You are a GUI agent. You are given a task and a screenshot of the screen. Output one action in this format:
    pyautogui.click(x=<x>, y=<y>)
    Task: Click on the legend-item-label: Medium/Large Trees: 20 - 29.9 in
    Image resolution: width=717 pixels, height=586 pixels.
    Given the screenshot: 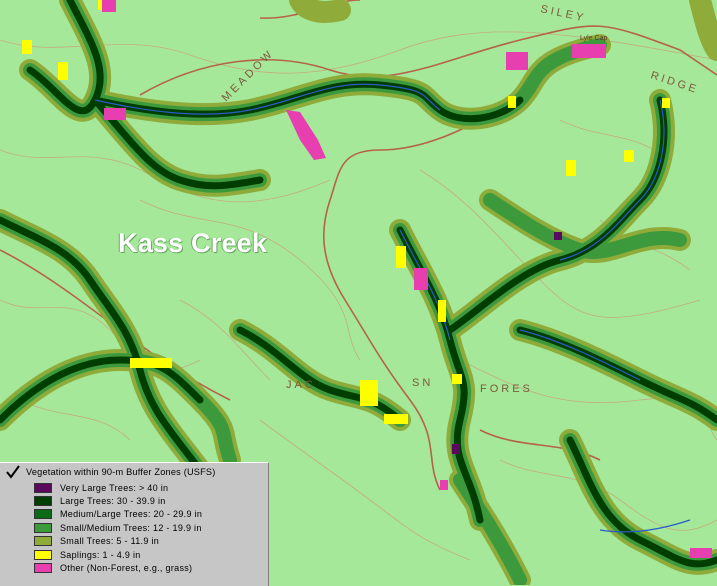 What is the action you would take?
    pyautogui.click(x=131, y=514)
    